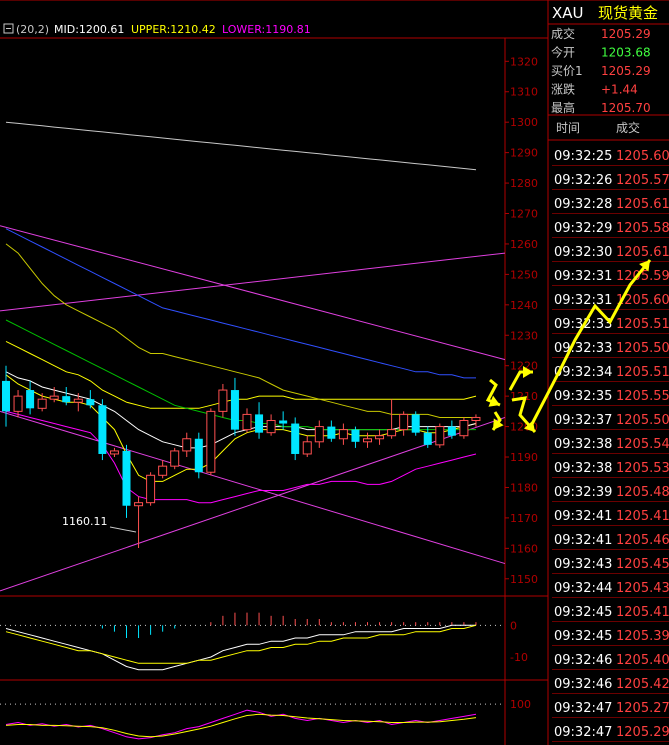  What do you see at coordinates (642, 732) in the screenshot?
I see `tick-price: 1205.29` at bounding box center [642, 732].